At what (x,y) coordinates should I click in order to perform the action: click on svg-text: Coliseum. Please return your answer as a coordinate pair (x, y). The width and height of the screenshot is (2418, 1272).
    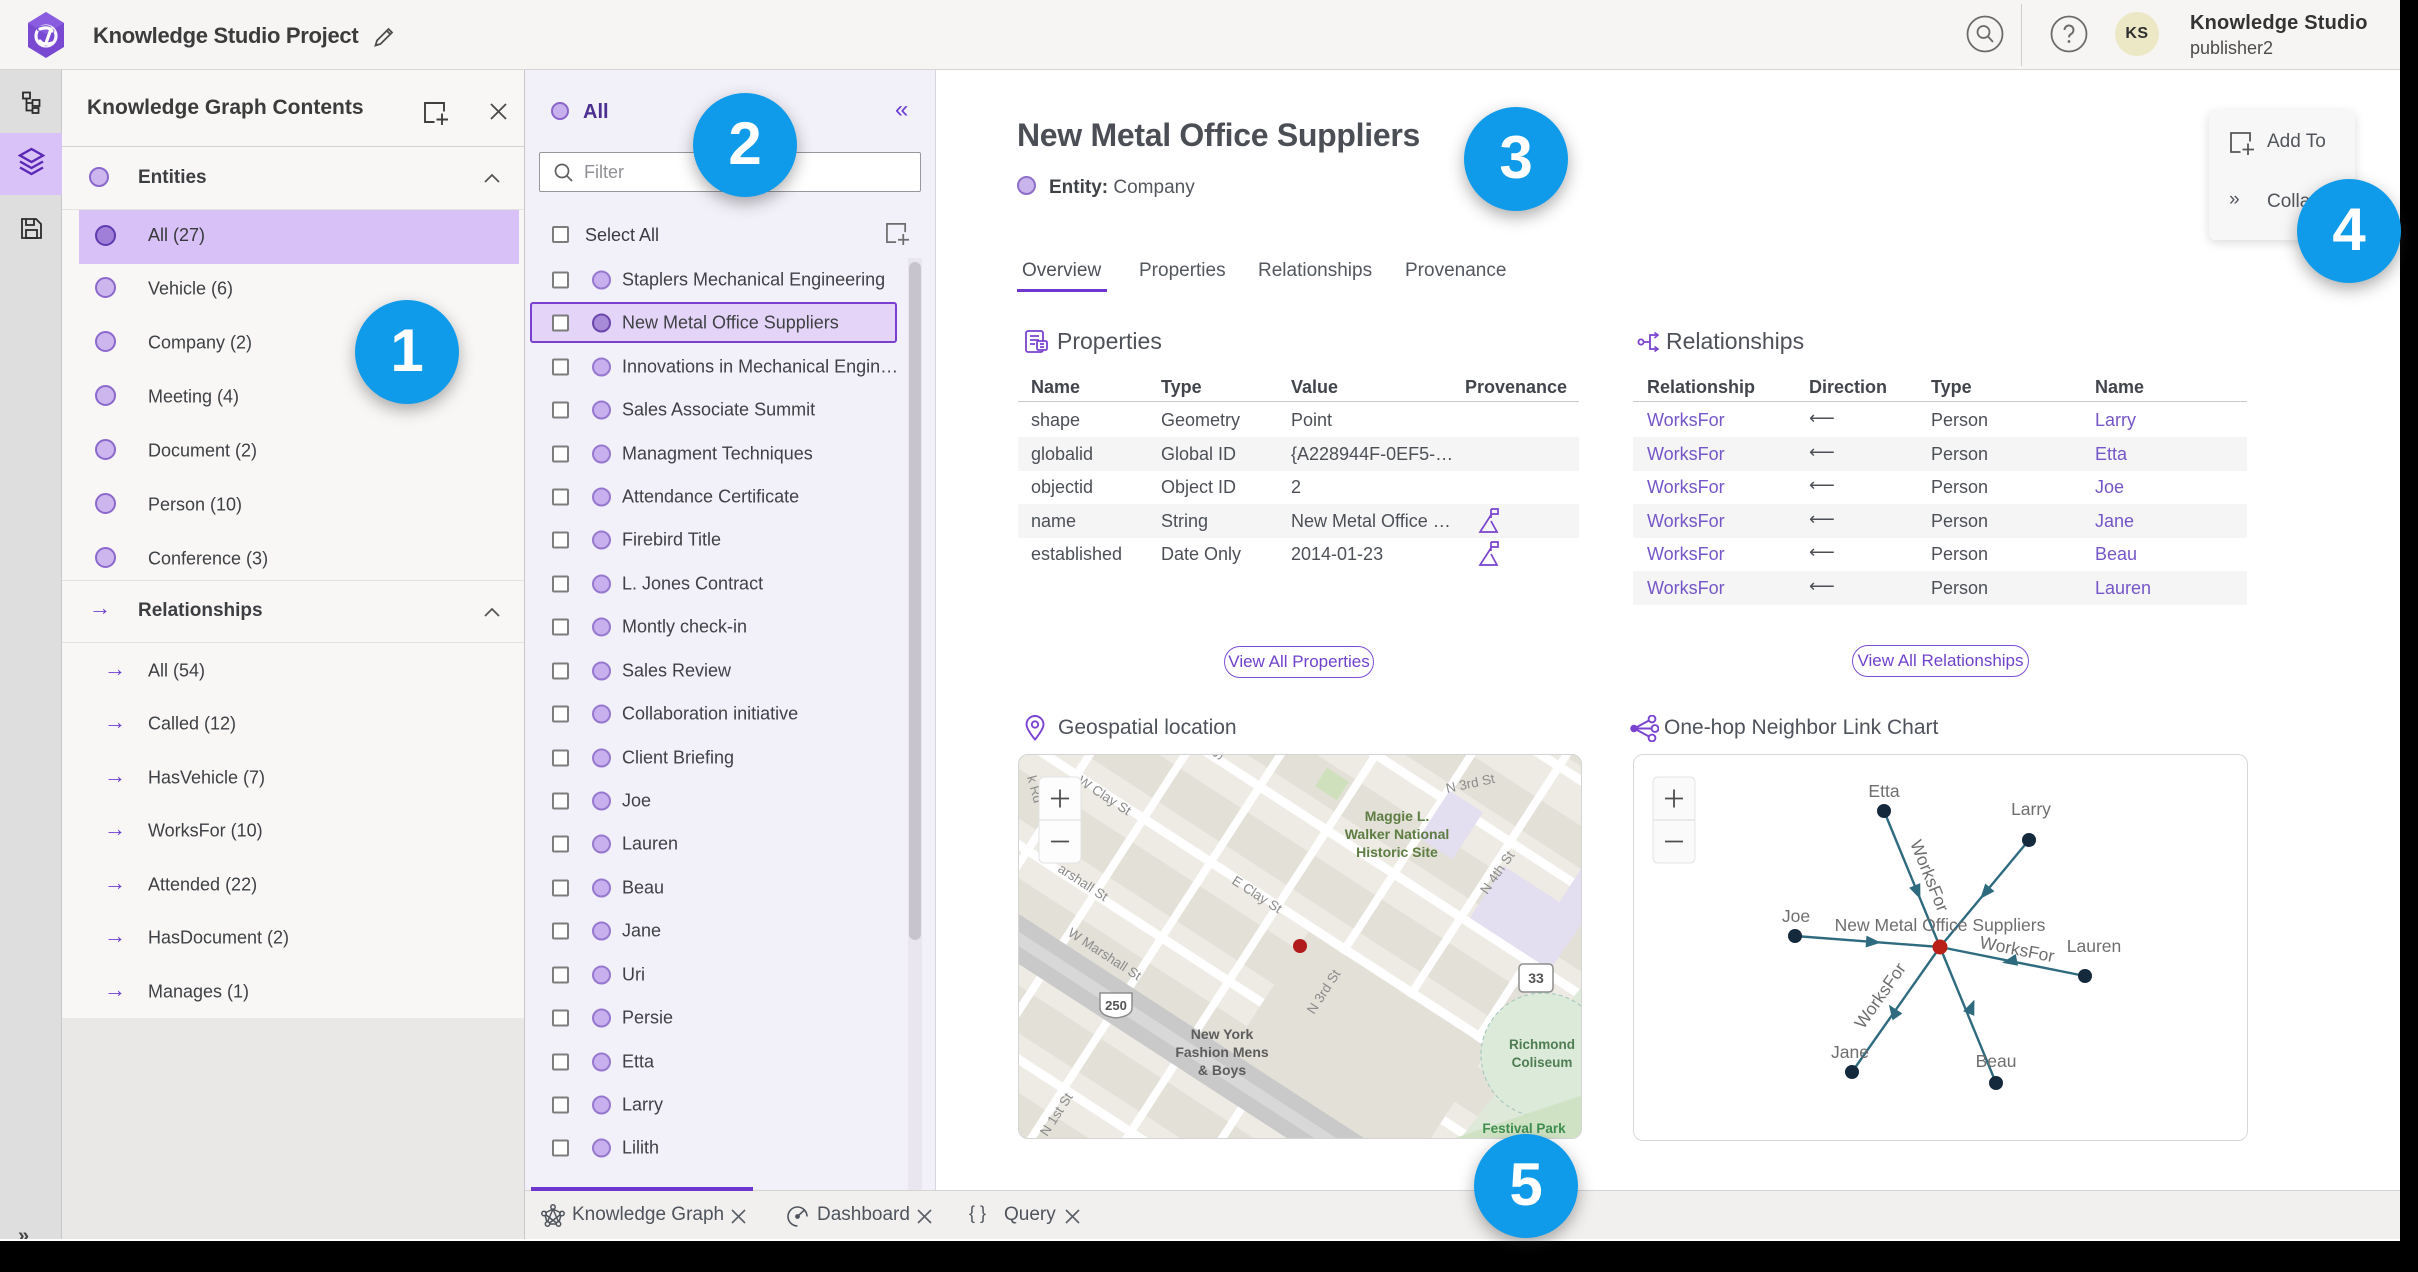
    Looking at the image, I should click on (1542, 1062).